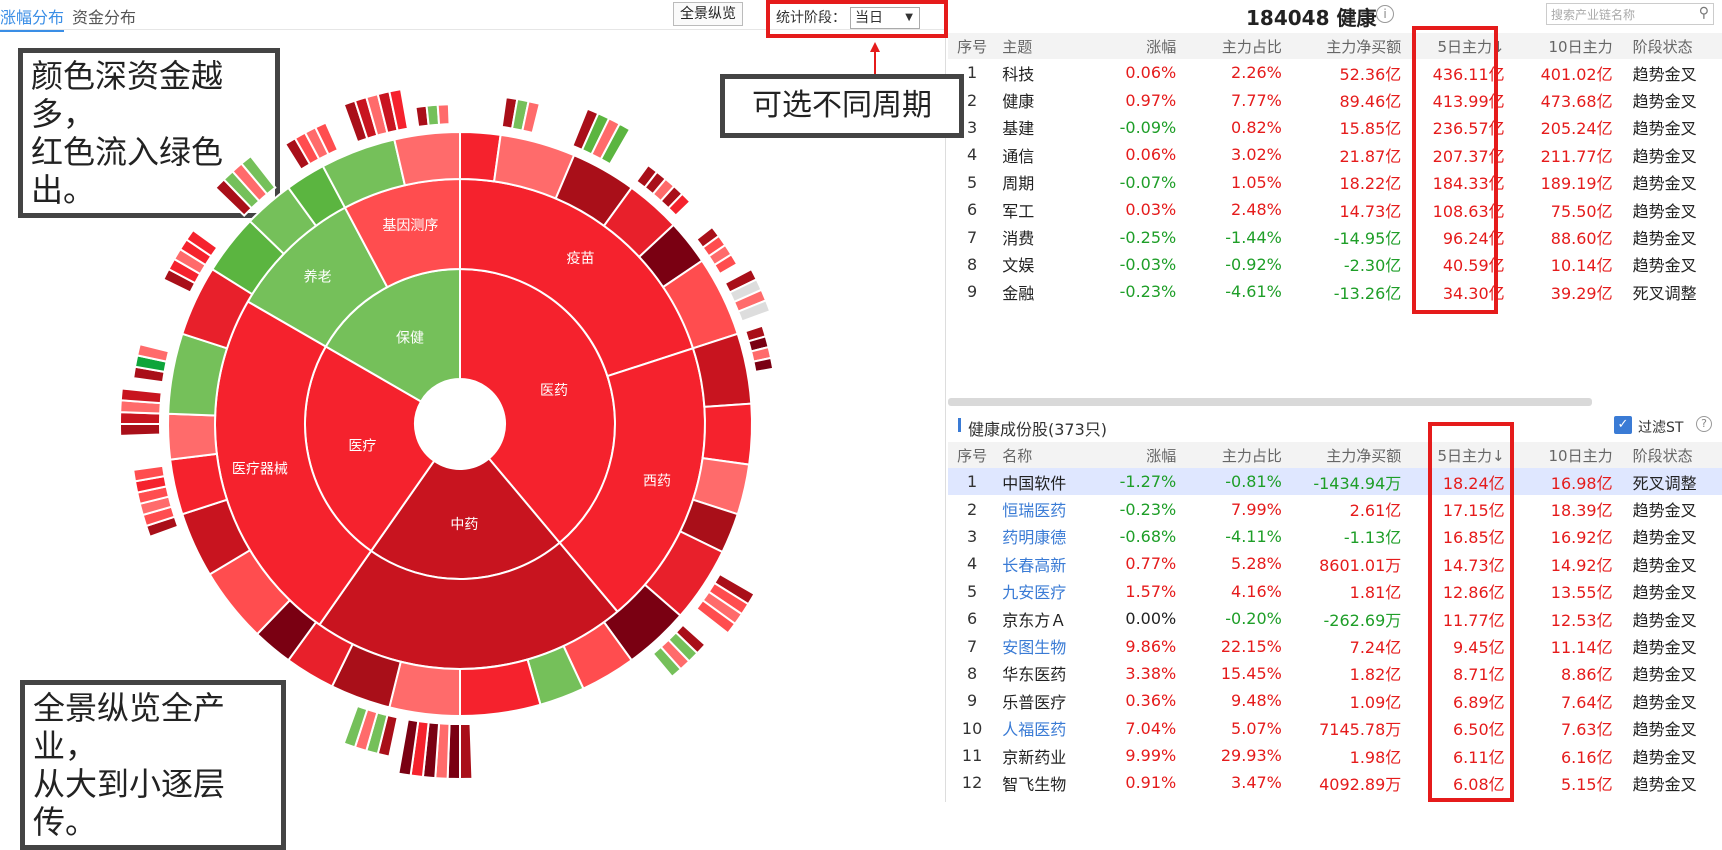 The width and height of the screenshot is (1722, 850). Describe the element at coordinates (708, 14) in the screenshot. I see `panorama-button: 全景纵览` at that location.